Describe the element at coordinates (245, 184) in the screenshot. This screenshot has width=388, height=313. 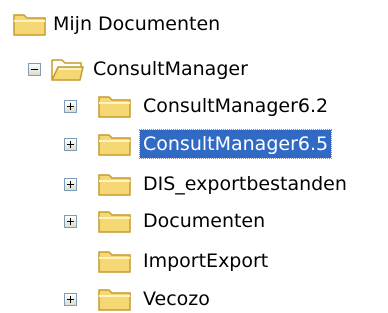
I see `tree-item-label: DIS_exportbestanden` at that location.